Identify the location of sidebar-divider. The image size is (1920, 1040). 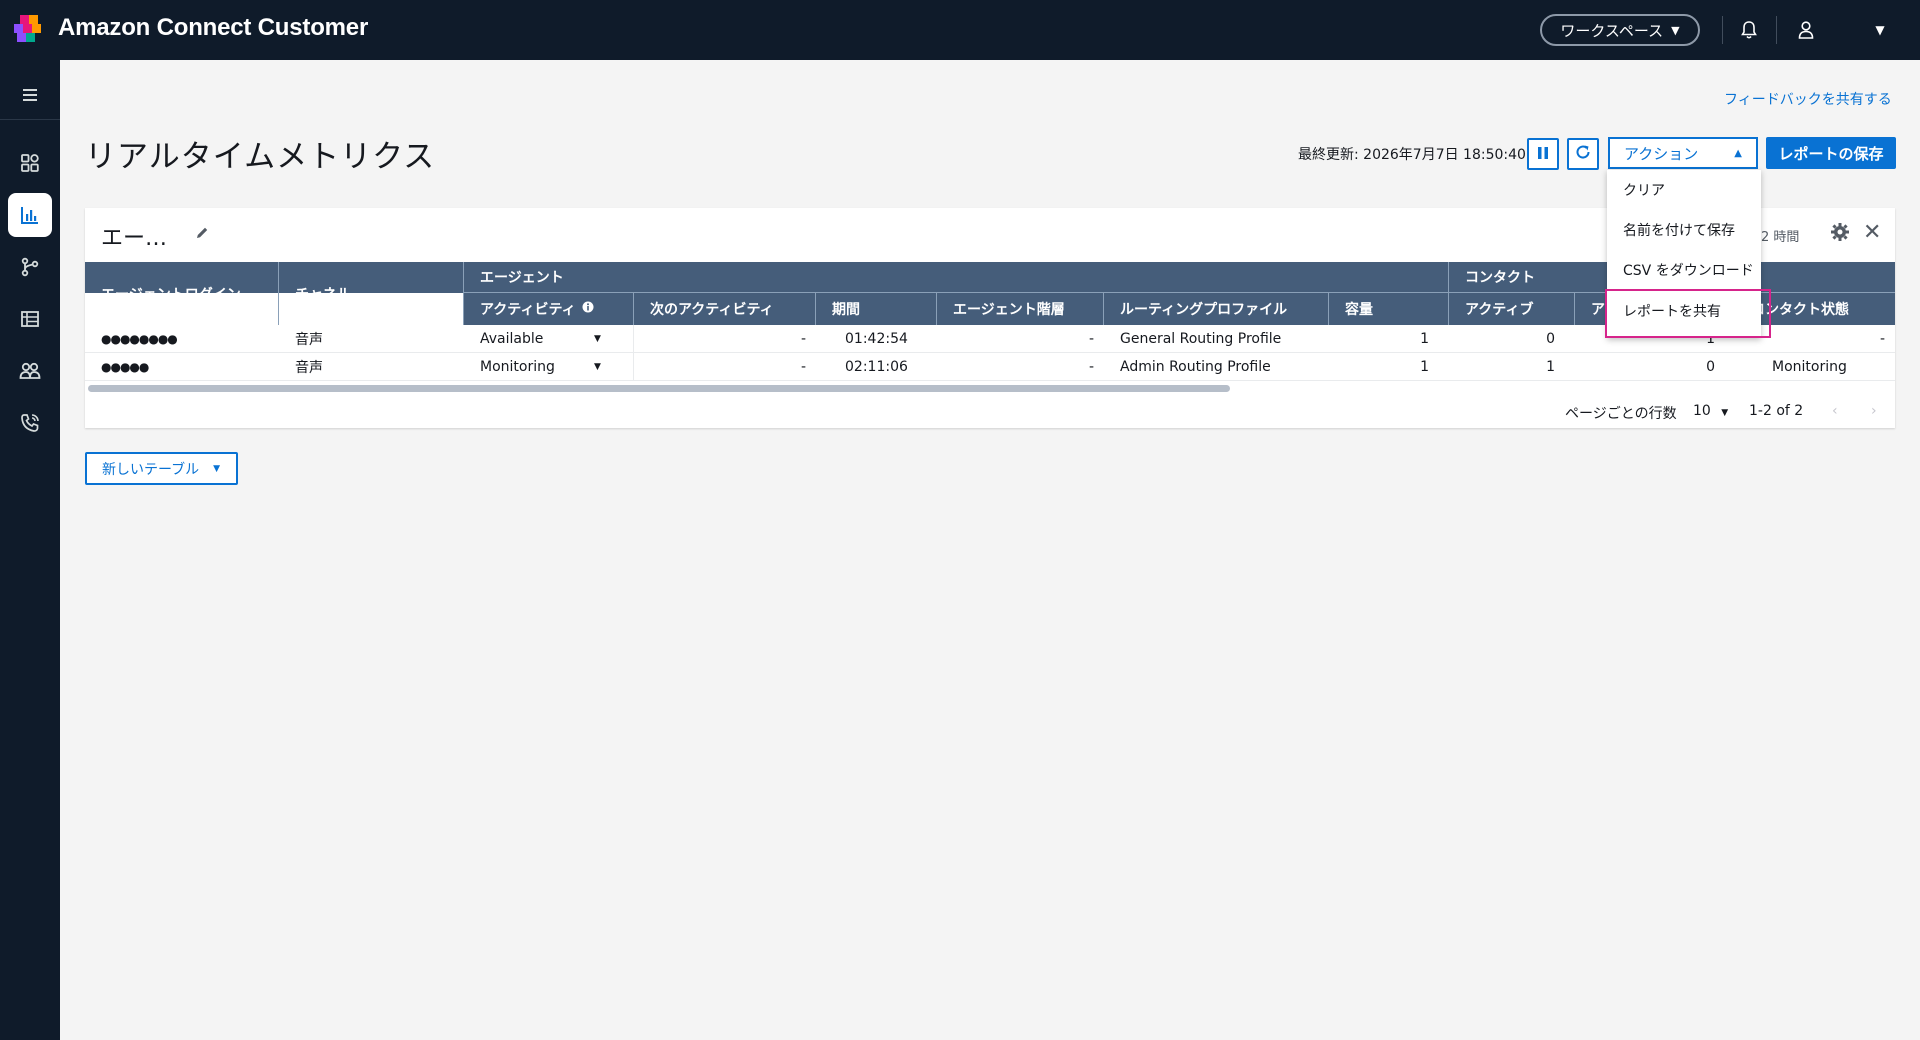
(30, 119).